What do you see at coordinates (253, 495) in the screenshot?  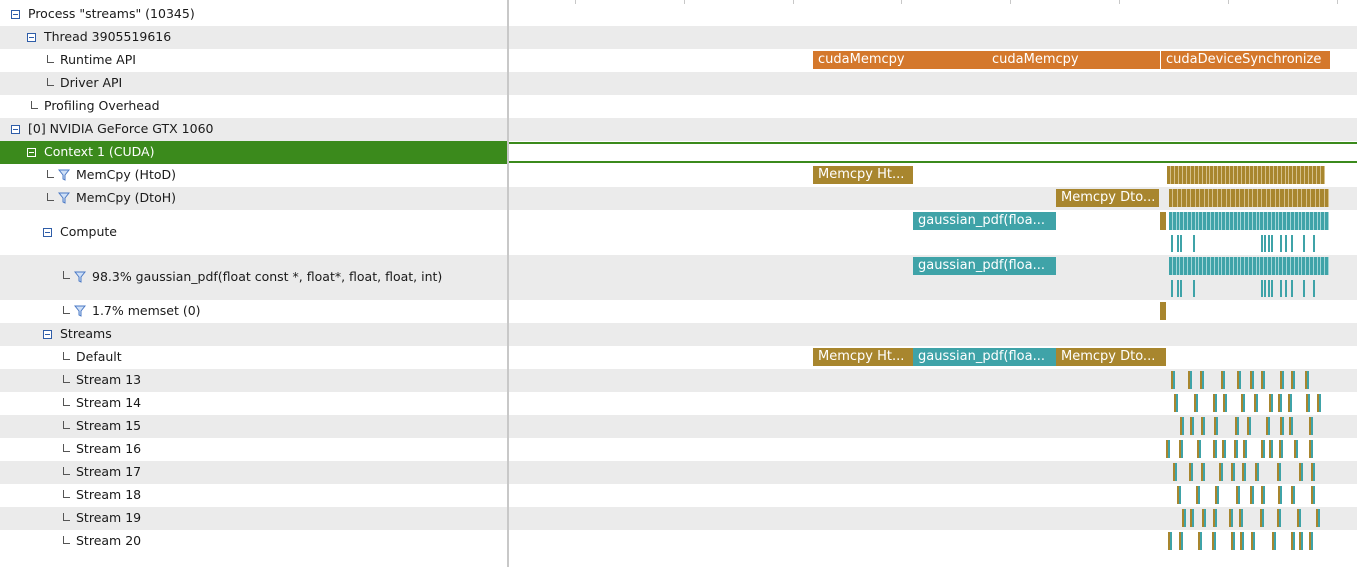 I see `tree-row-stream-18: Stream 18` at bounding box center [253, 495].